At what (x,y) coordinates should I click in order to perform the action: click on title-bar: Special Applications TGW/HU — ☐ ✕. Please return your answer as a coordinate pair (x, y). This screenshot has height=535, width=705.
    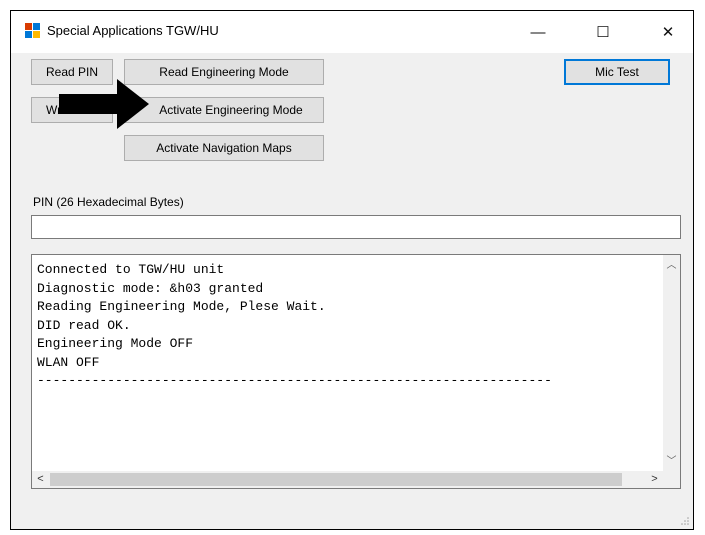
    Looking at the image, I should click on (352, 32).